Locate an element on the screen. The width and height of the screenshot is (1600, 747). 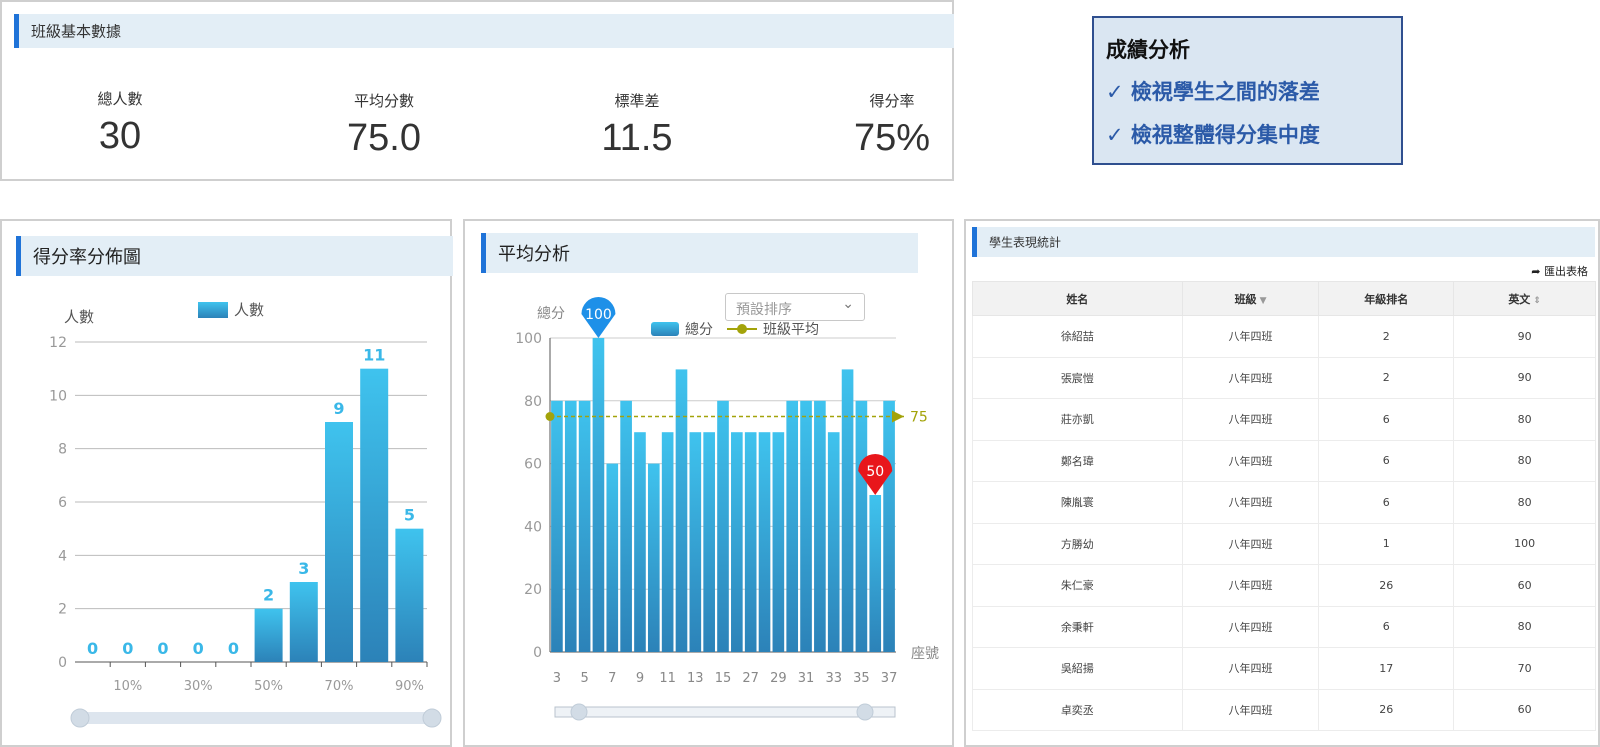
table-cell: 莊亦凱 is located at coordinates (1077, 419).